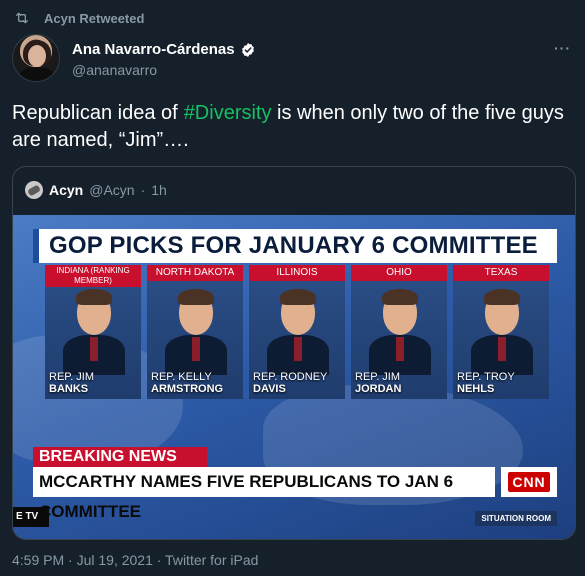 This screenshot has height=576, width=585. I want to click on cnn-logo: CNN, so click(529, 482).